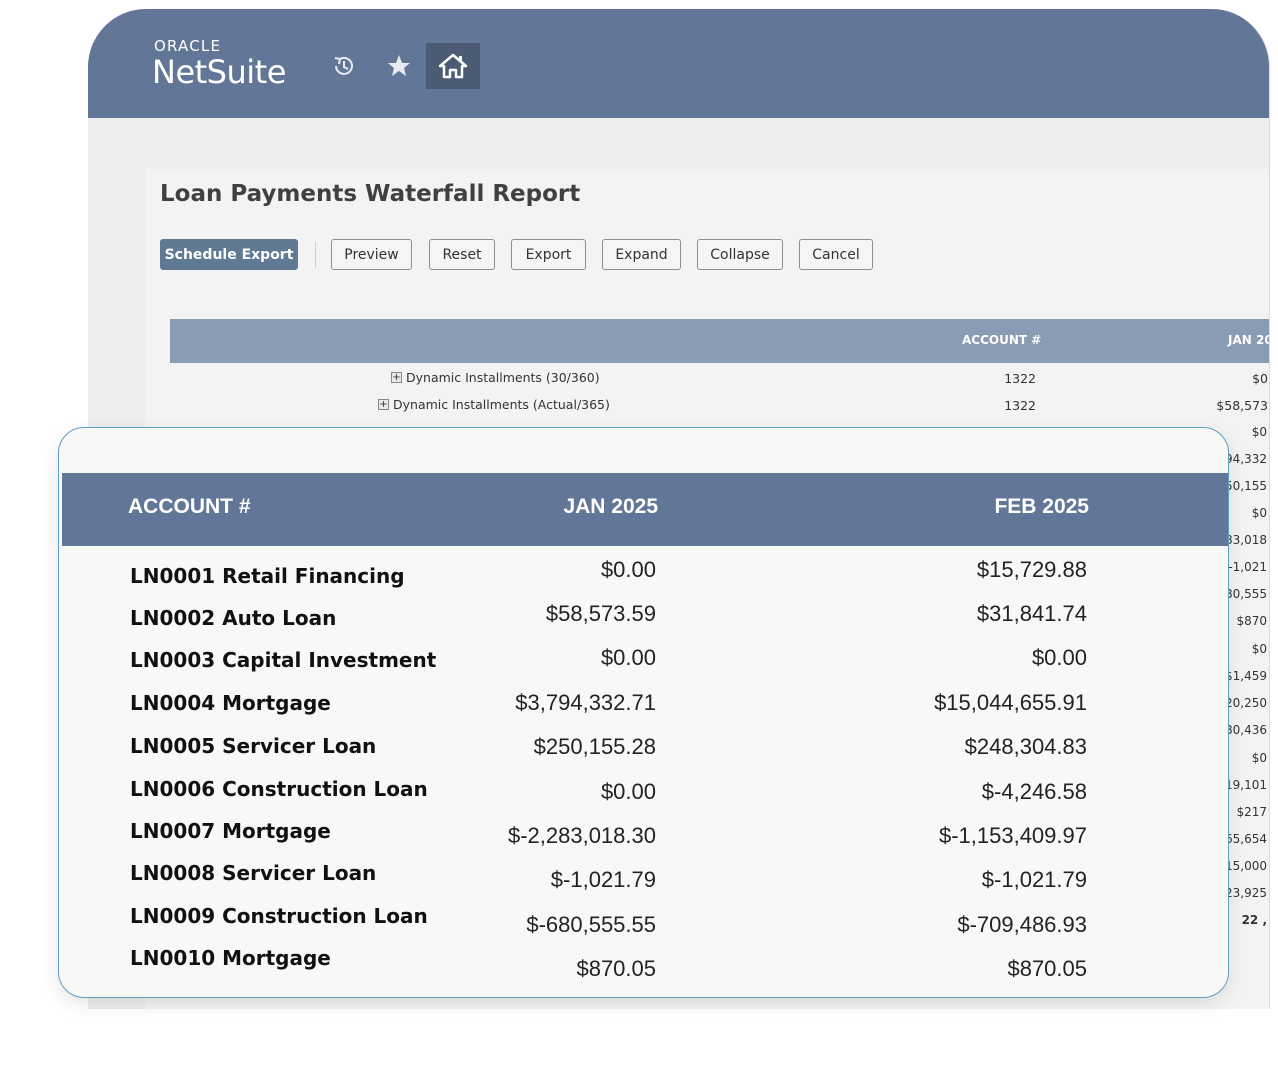  What do you see at coordinates (1254, 920) in the screenshot?
I see `edge-value: 22 ,` at bounding box center [1254, 920].